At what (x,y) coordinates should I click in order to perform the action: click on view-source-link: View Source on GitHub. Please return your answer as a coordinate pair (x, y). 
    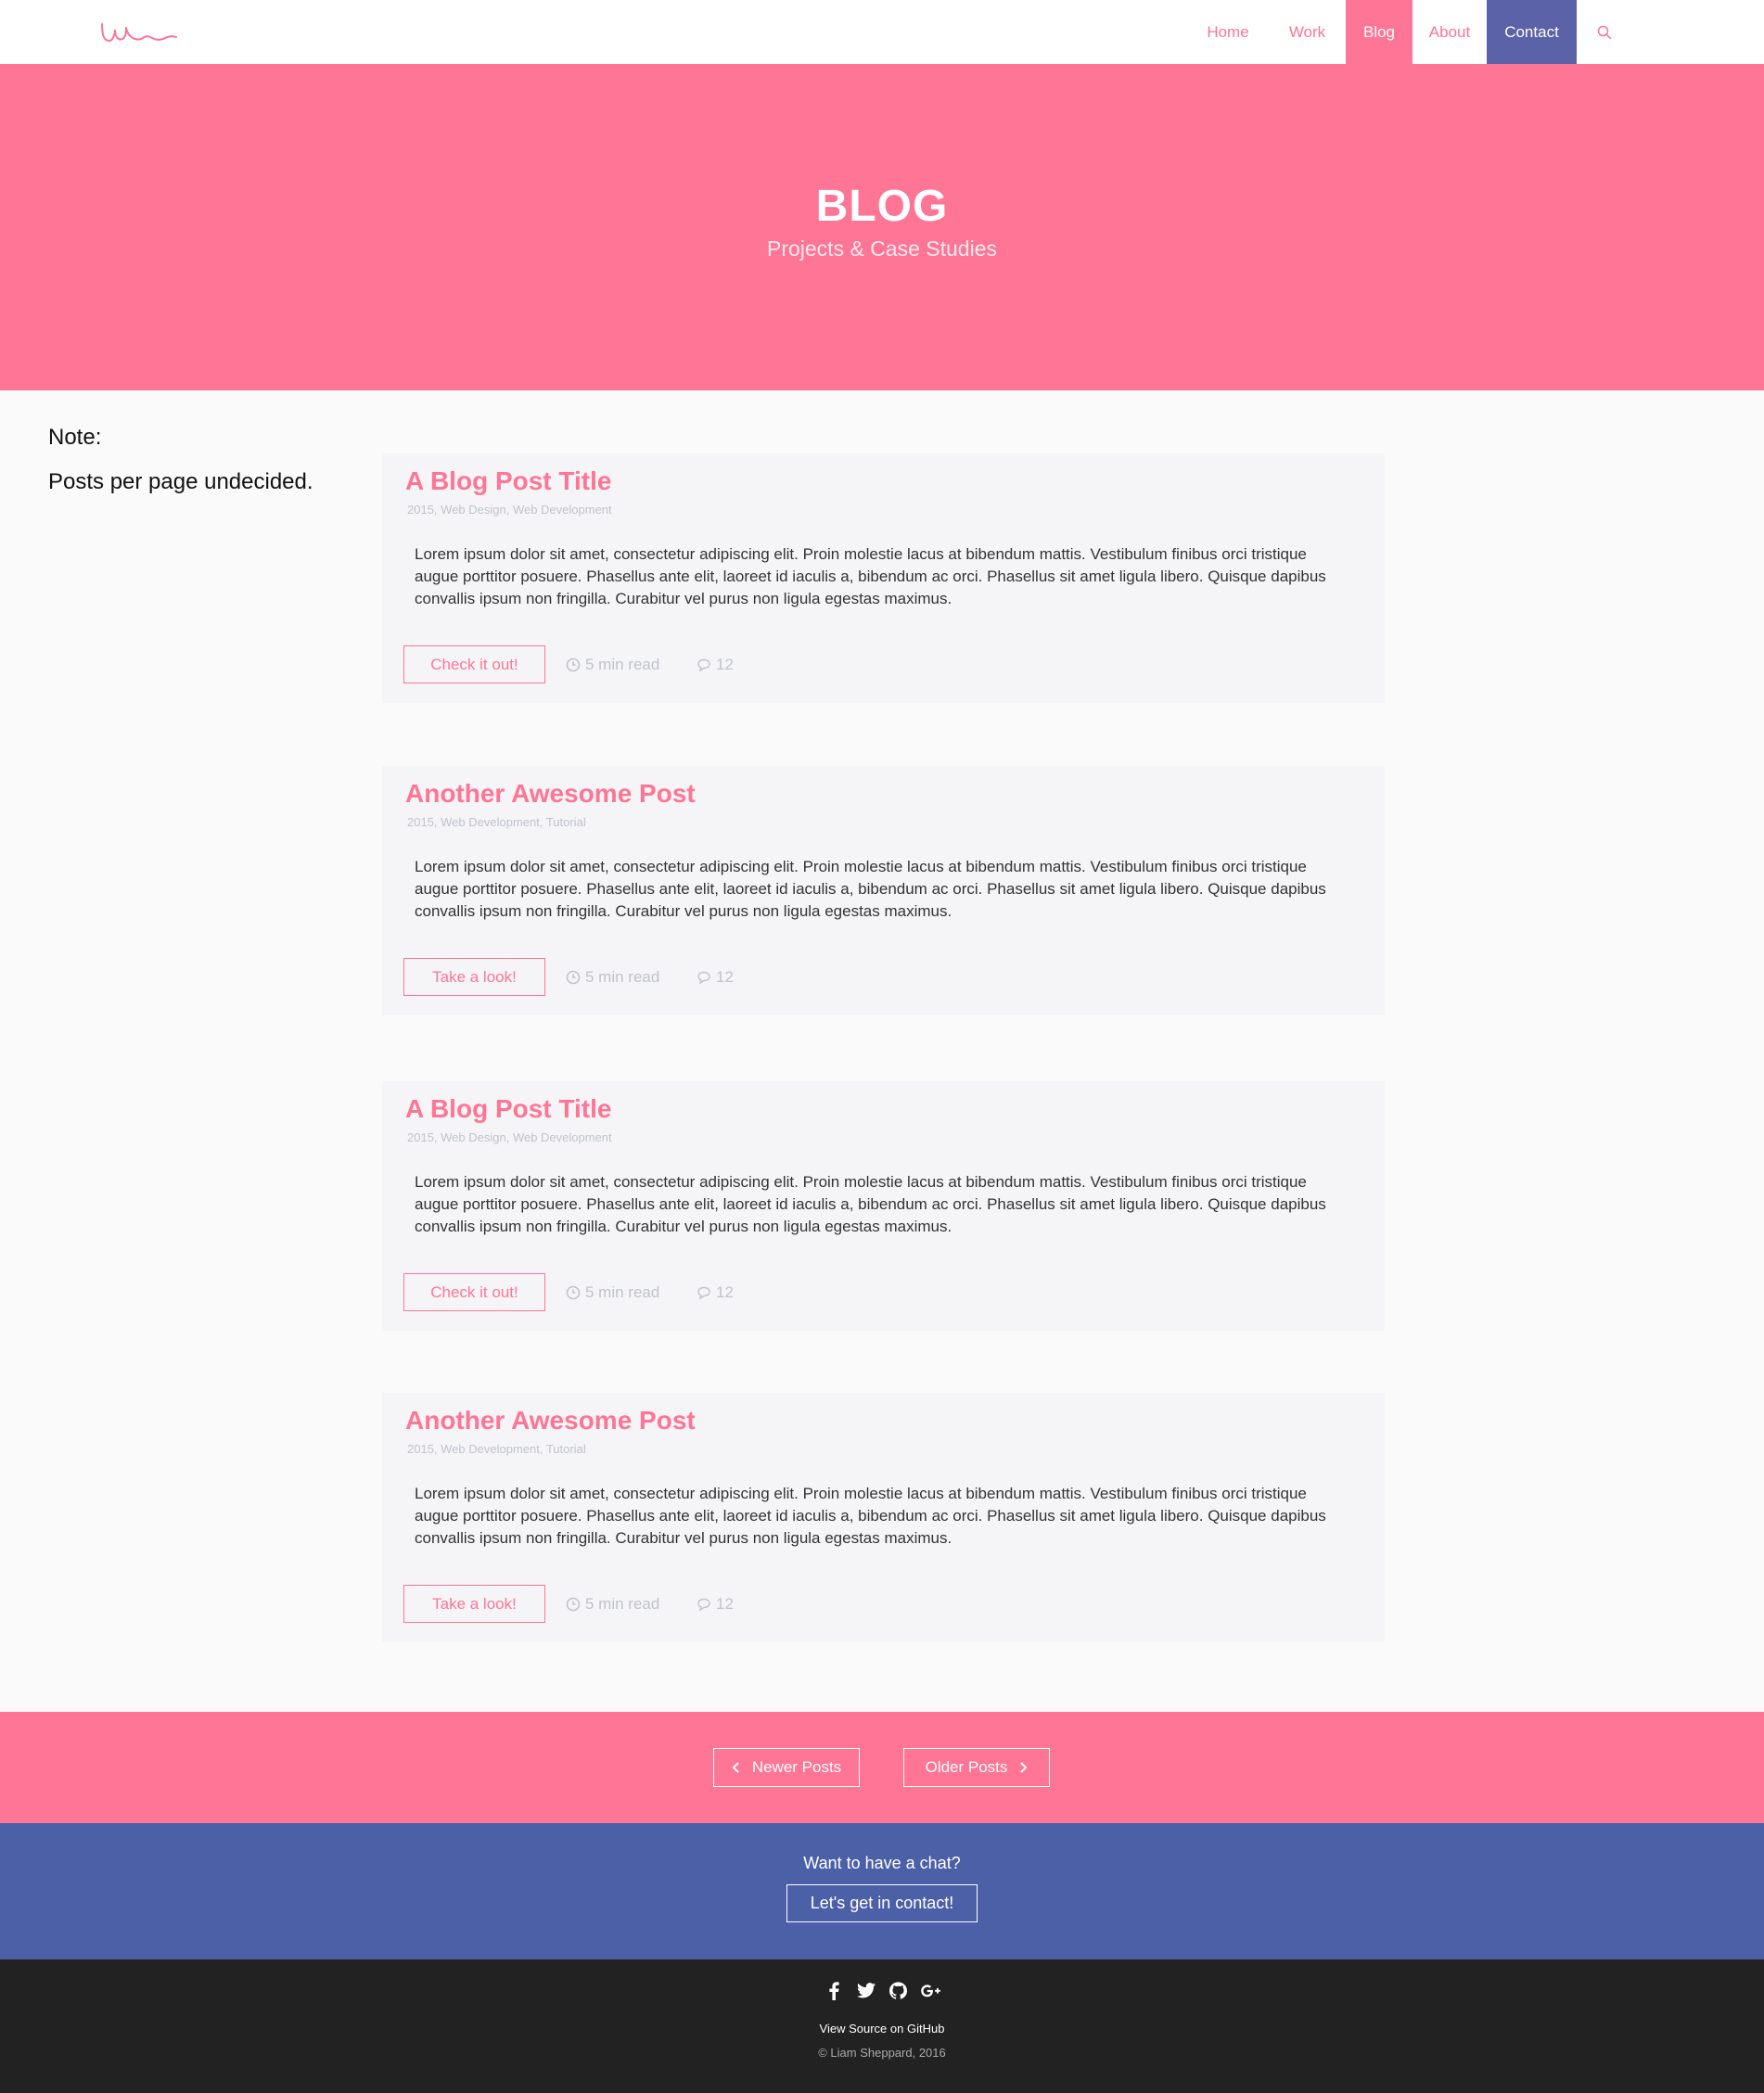
    Looking at the image, I should click on (882, 2029).